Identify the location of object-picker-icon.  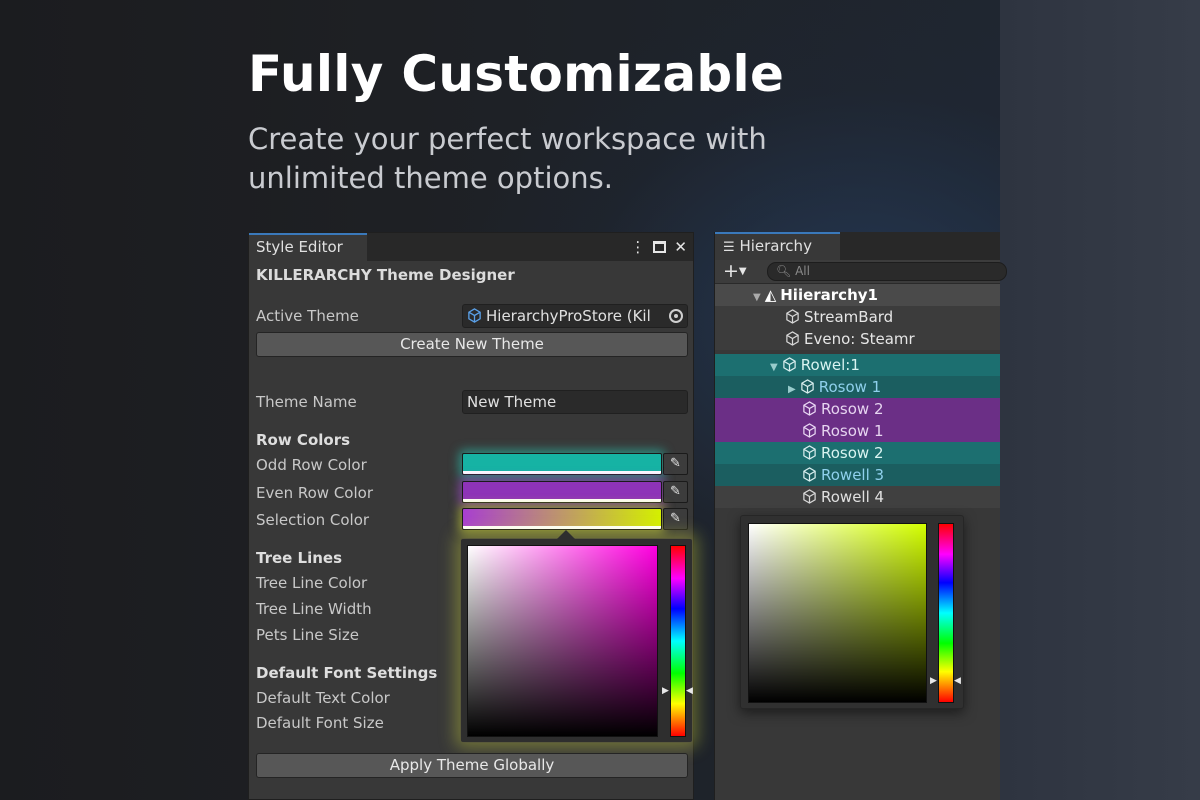
(676, 316).